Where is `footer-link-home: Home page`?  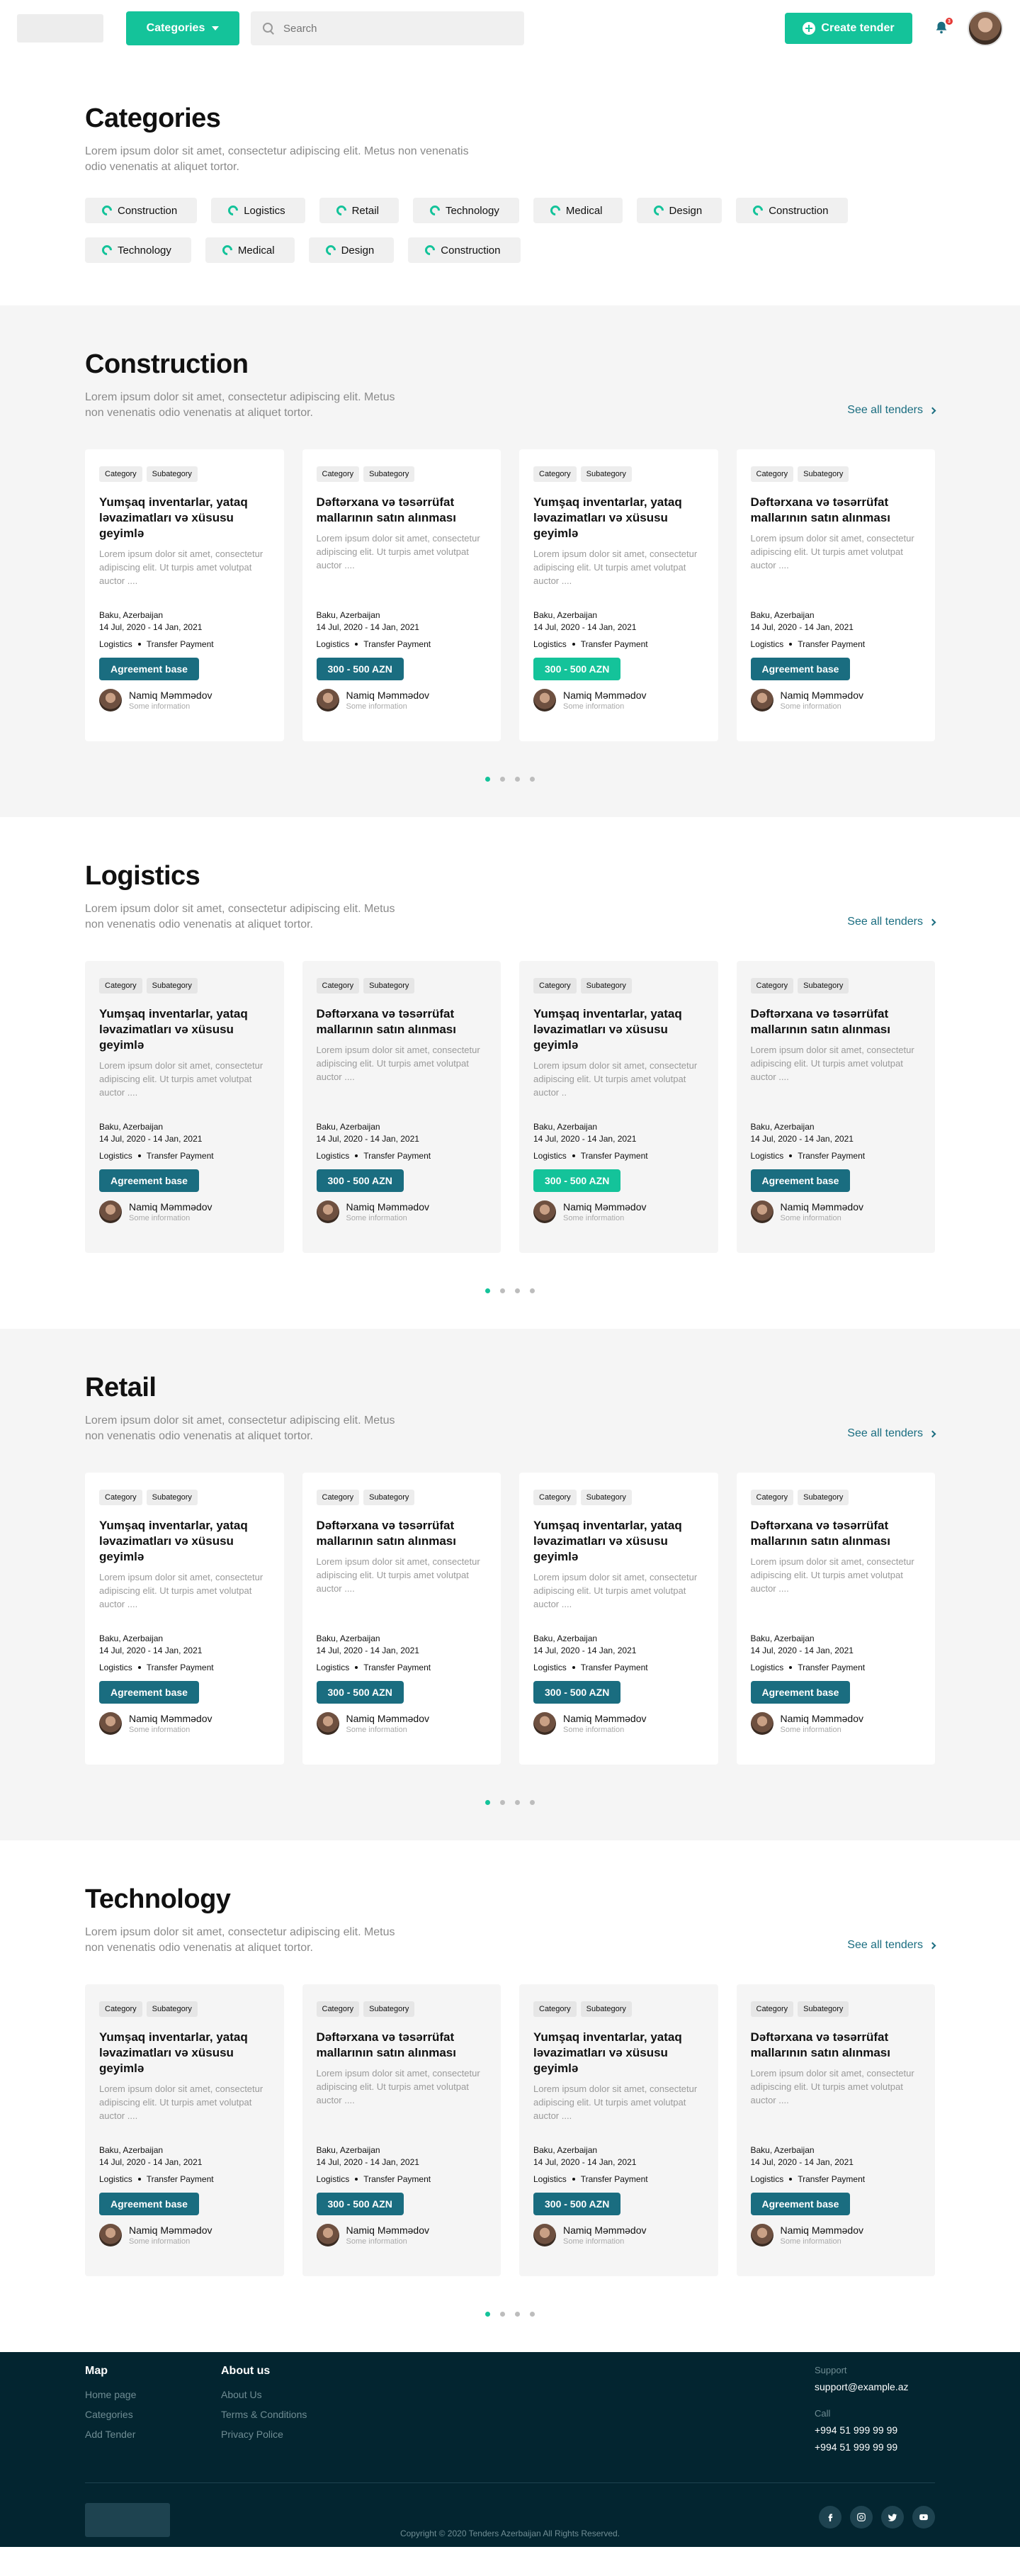 footer-link-home: Home page is located at coordinates (153, 2394).